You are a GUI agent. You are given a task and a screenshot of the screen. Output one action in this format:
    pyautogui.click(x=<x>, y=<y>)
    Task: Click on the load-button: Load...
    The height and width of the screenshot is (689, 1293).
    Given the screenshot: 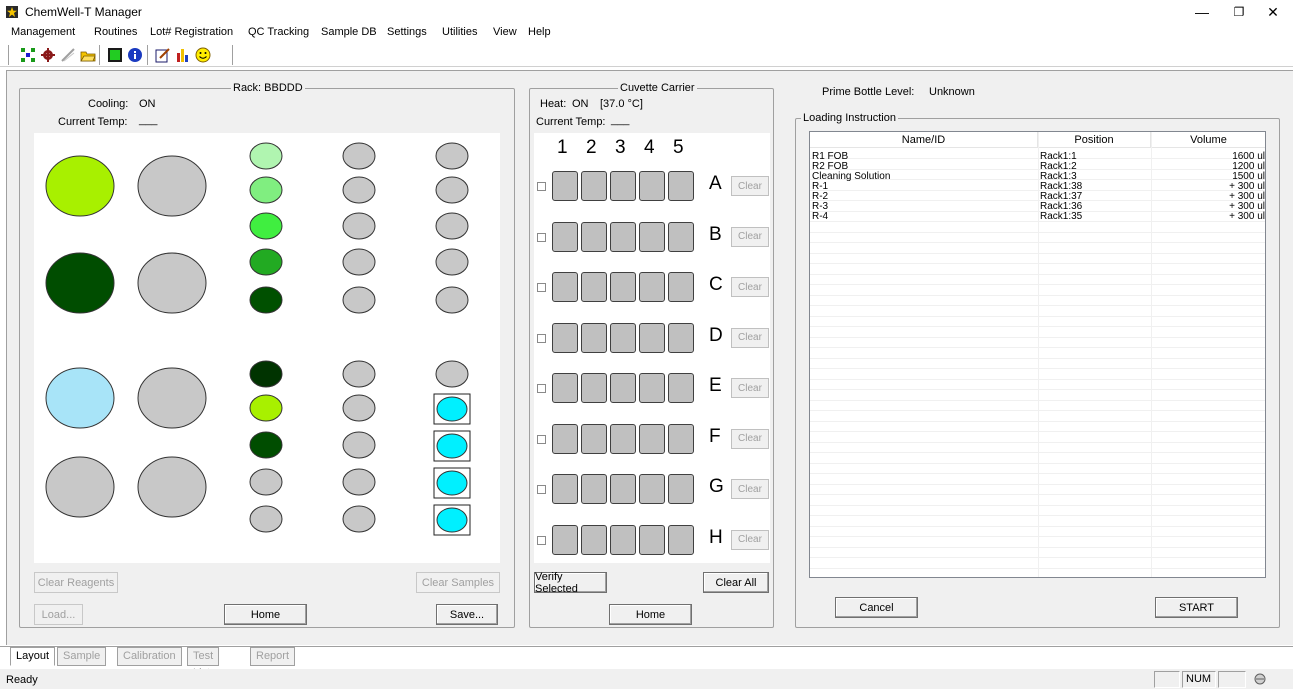 What is the action you would take?
    pyautogui.click(x=58, y=614)
    